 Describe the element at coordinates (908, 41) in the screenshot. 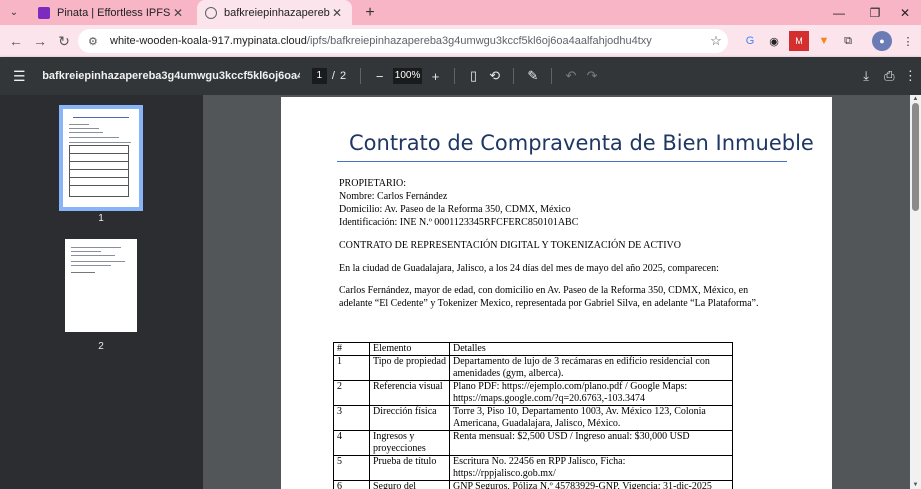

I see `menu-kebab-icon: ⋮` at that location.